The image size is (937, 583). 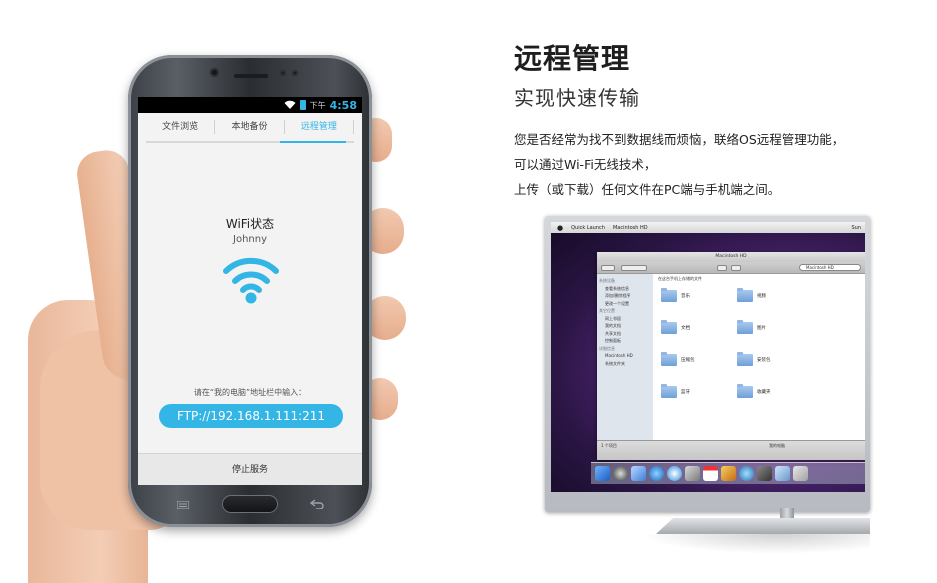 What do you see at coordinates (577, 98) in the screenshot?
I see `feature-subtitle: 实现快速传输` at bounding box center [577, 98].